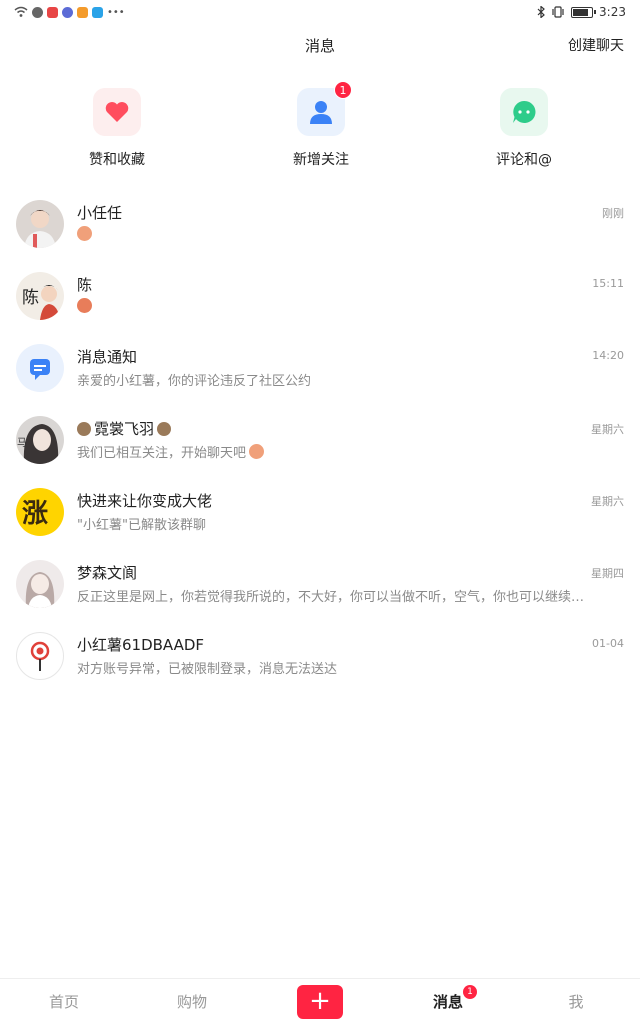  Describe the element at coordinates (22, 443) in the screenshot. I see `svg-text: 马` at that location.